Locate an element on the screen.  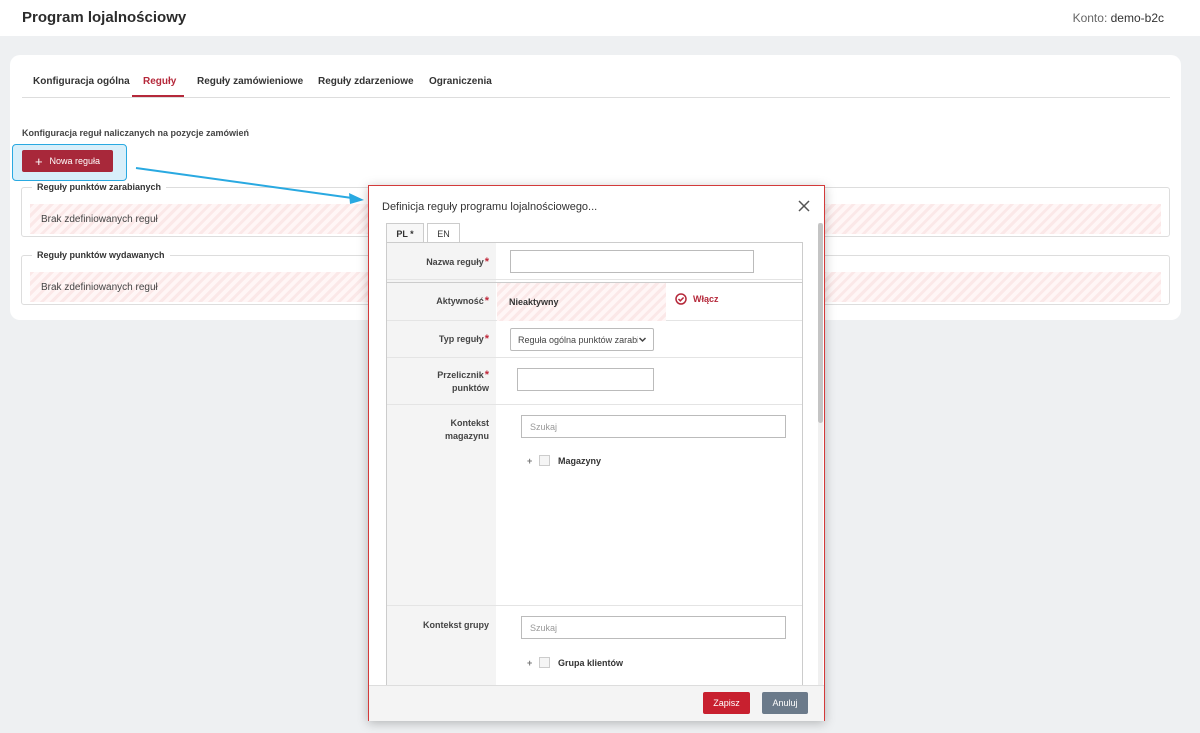
field-row-activity: Aktywność* Nieaktywny Włącz is located at coordinates (594, 301).